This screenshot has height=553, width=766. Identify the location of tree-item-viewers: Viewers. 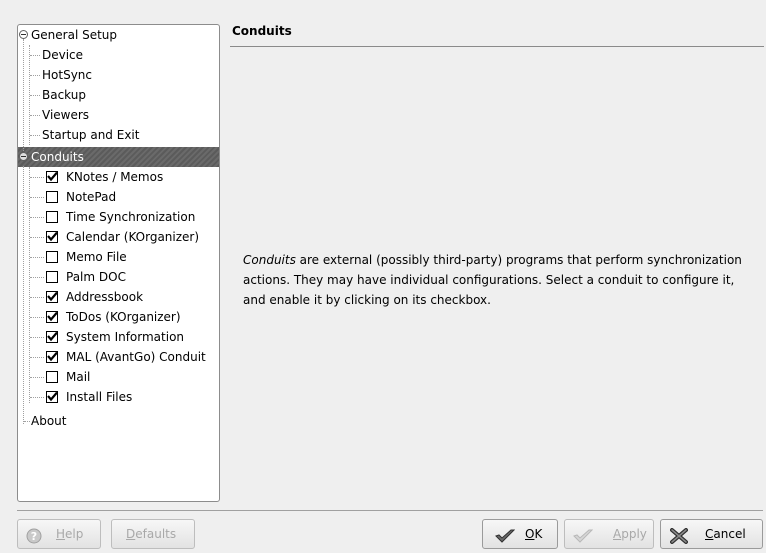
(118, 115).